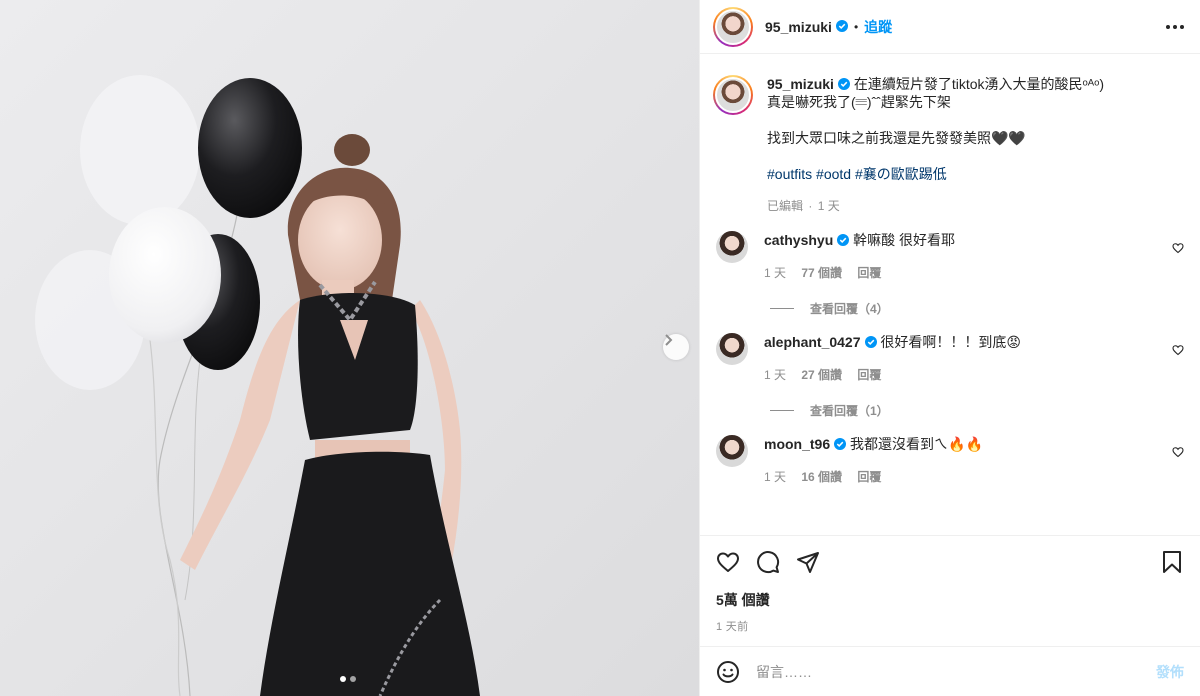 This screenshot has width=1200, height=696. What do you see at coordinates (821, 477) in the screenshot?
I see `comment-likes: 16 個讚` at bounding box center [821, 477].